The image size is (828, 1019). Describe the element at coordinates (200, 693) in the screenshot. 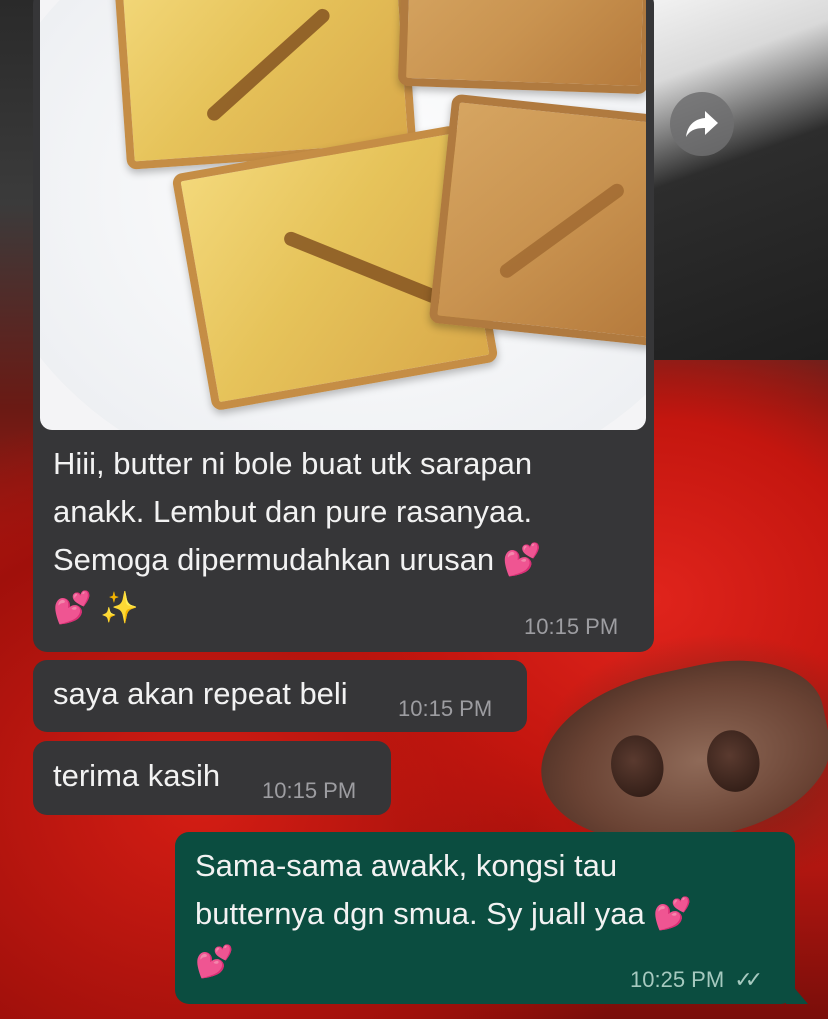

I see `message-text: saya akan repeat beli` at that location.